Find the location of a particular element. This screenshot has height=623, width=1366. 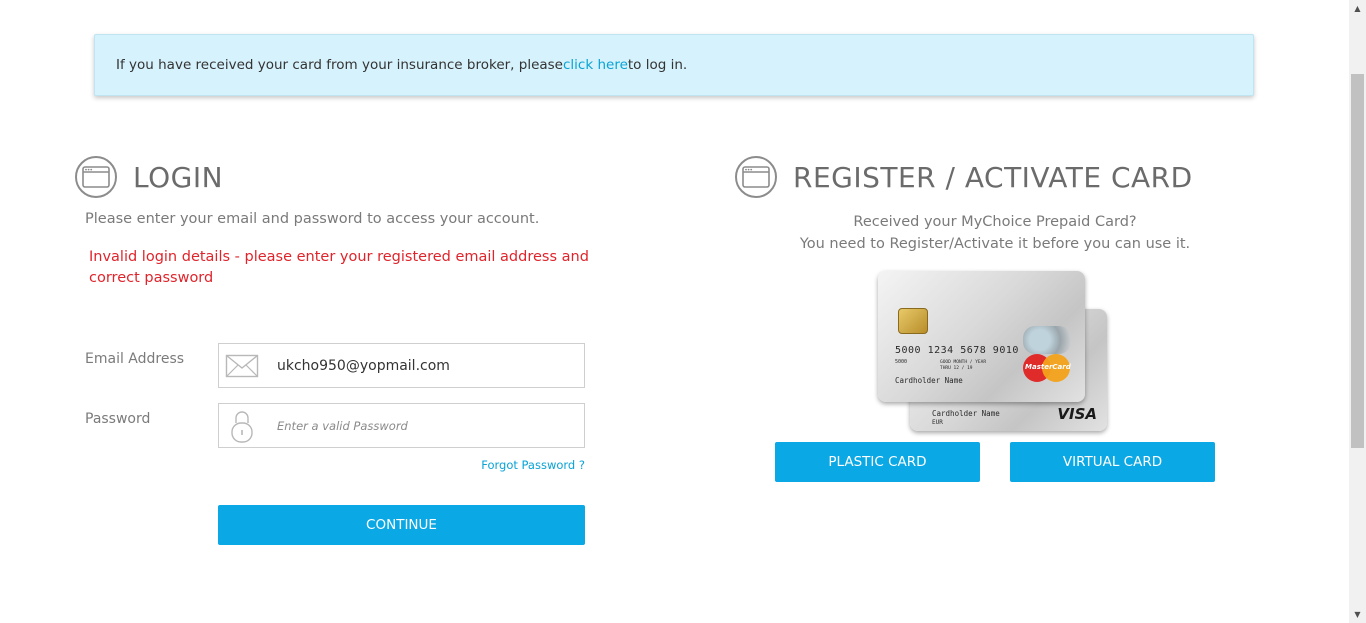

hologram-icon is located at coordinates (1047, 340).